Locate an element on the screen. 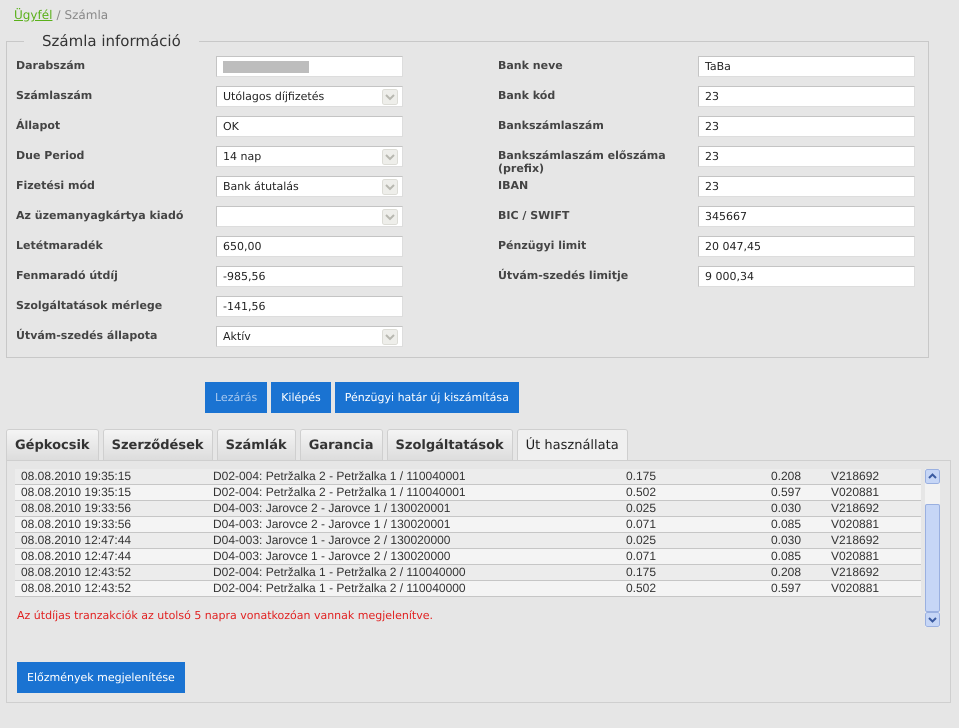 This screenshot has height=728, width=959. scroll-thumb is located at coordinates (932, 558).